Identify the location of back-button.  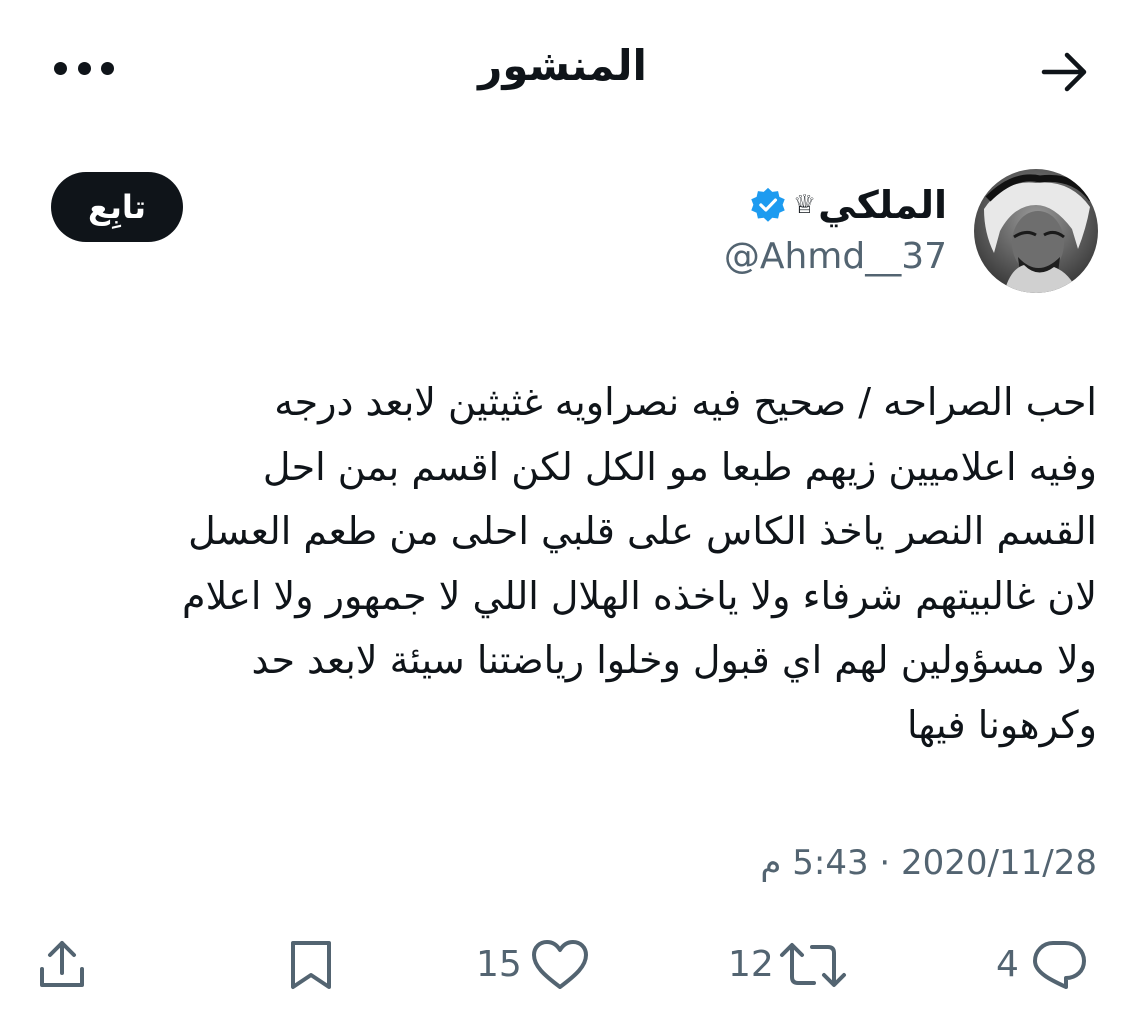
(1064, 72).